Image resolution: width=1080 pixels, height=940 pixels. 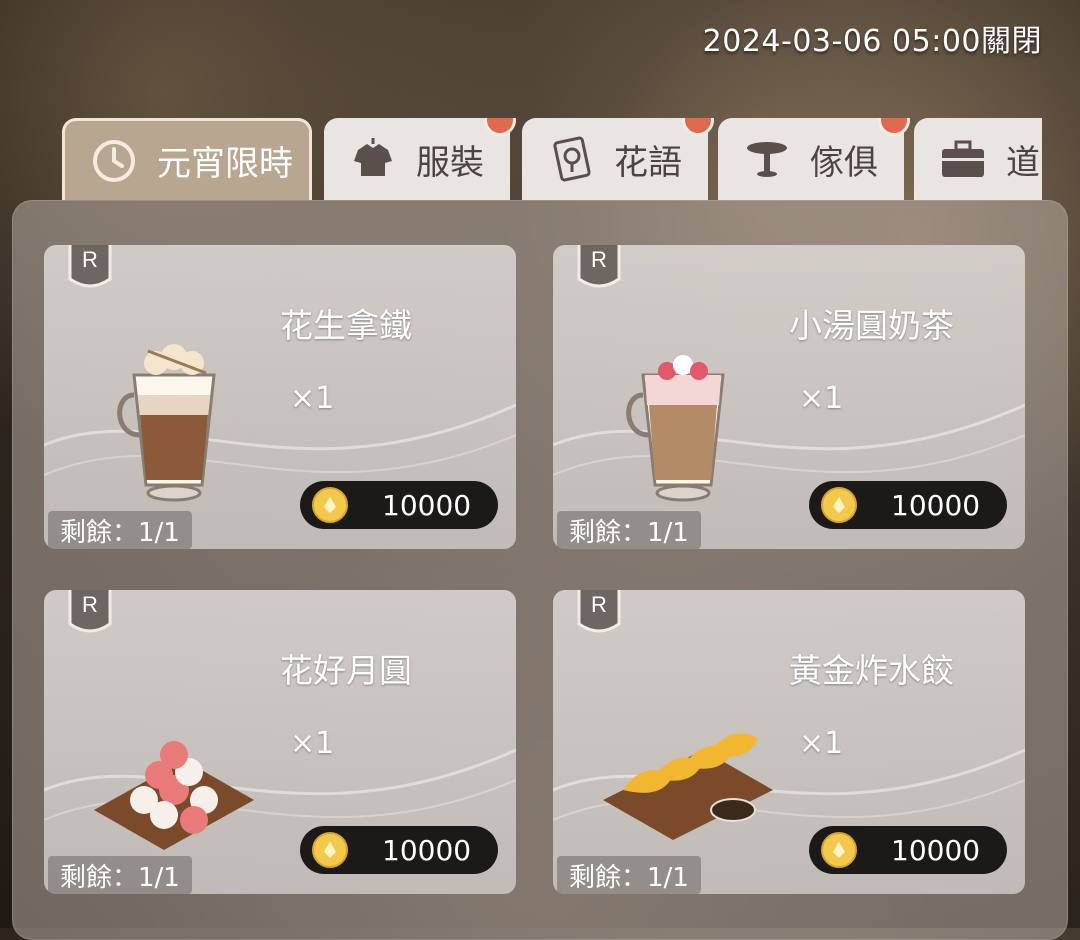 What do you see at coordinates (166, 423) in the screenshot?
I see `peanut-latte-icon` at bounding box center [166, 423].